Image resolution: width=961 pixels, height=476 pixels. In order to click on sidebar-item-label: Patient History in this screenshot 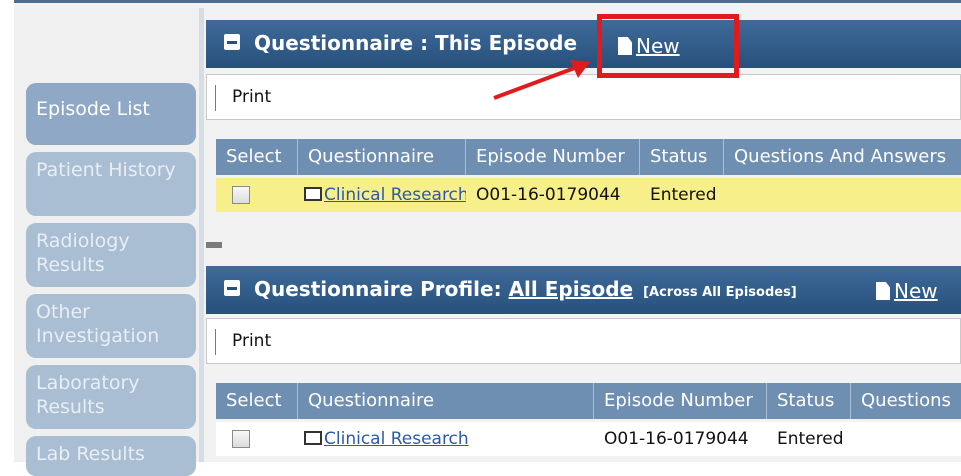, I will do `click(106, 170)`.